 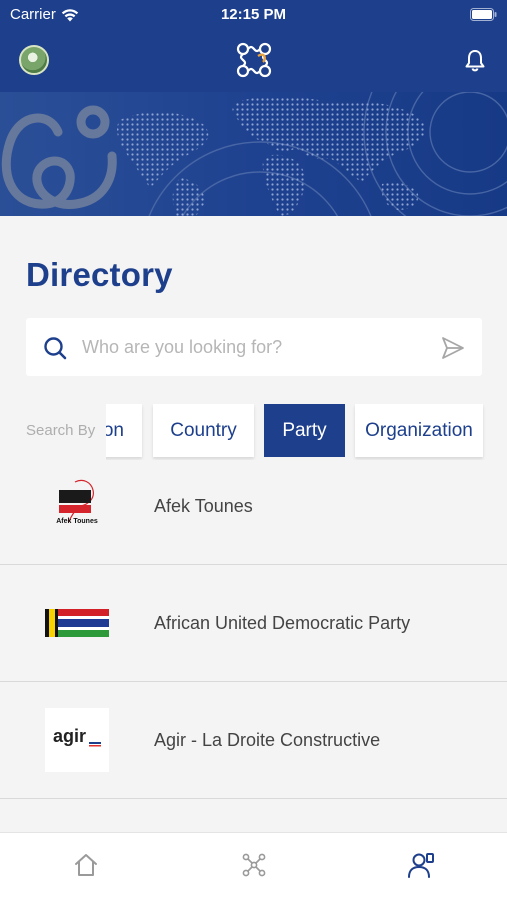 What do you see at coordinates (483, 14) in the screenshot?
I see `battery-icon` at bounding box center [483, 14].